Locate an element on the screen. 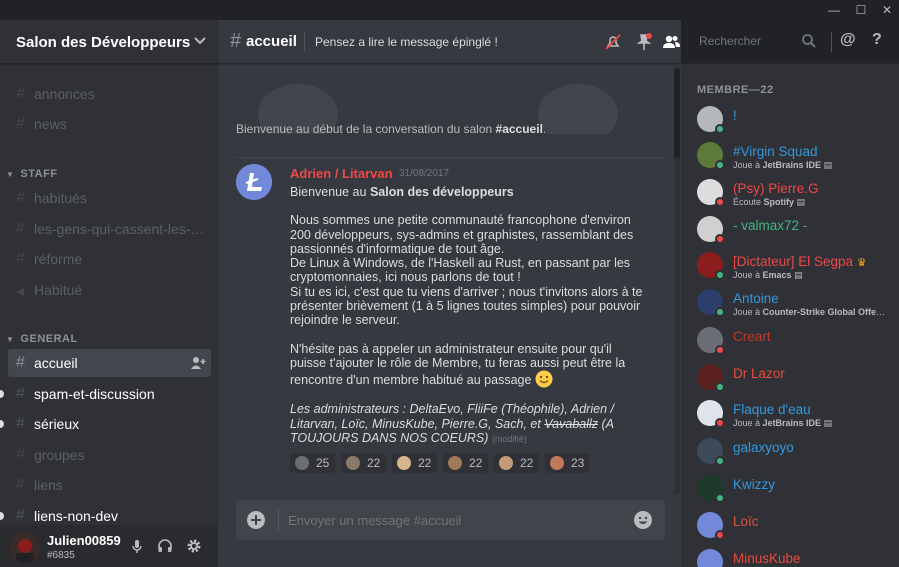  gear-icon is located at coordinates (194, 546).